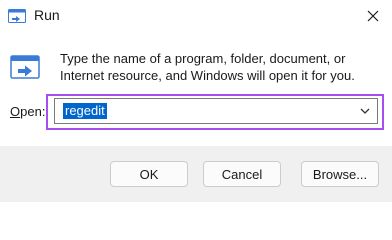  What do you see at coordinates (196, 17) in the screenshot?
I see `title-bar: Run` at bounding box center [196, 17].